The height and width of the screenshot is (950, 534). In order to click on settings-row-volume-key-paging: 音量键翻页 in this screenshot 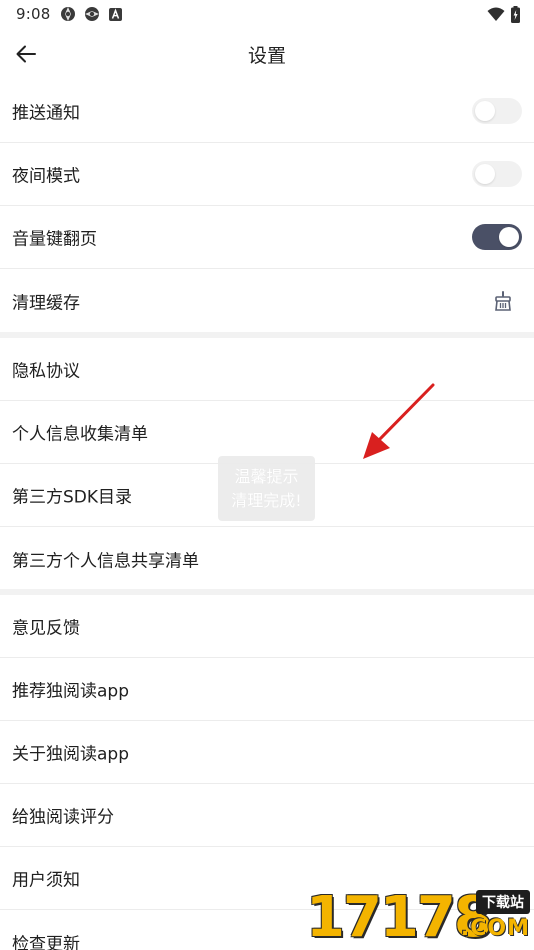, I will do `click(267, 237)`.